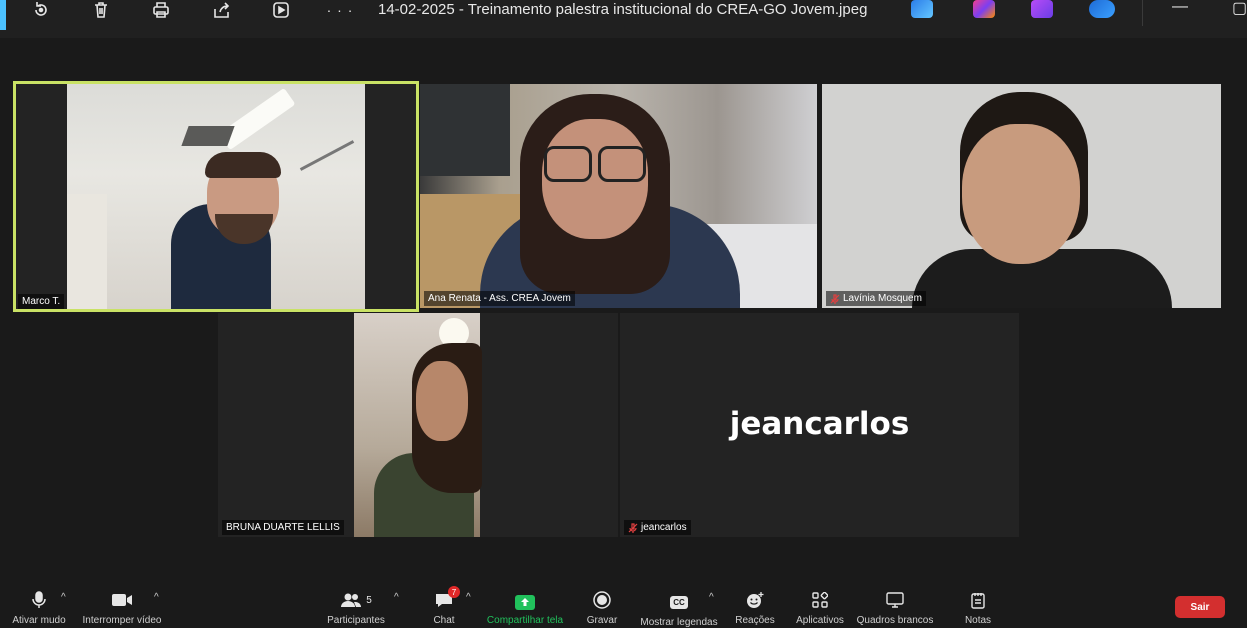 This screenshot has width=1247, height=628. I want to click on video-tile-ana-renata: Ana Renata - Ass. CREA Jovem, so click(618, 196).